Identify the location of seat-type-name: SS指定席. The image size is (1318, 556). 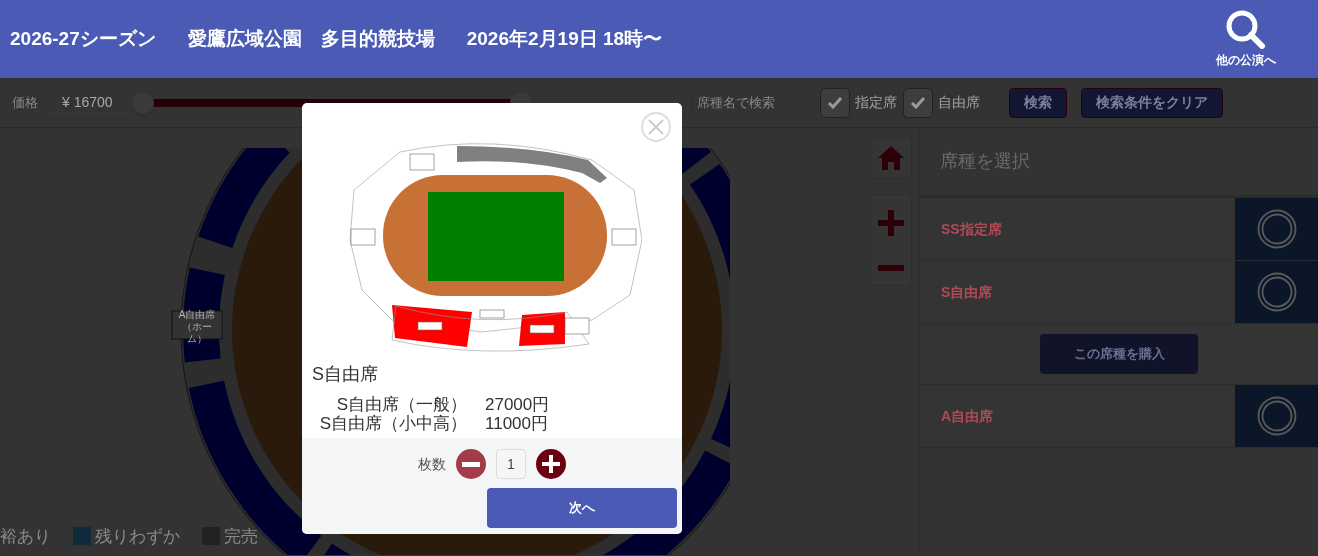
(971, 229).